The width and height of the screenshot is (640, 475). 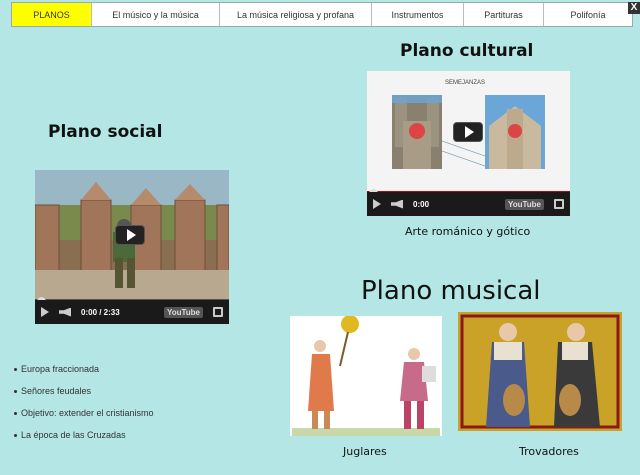 I want to click on video-frame-cultural: SEMEJANZAS, so click(x=468, y=131).